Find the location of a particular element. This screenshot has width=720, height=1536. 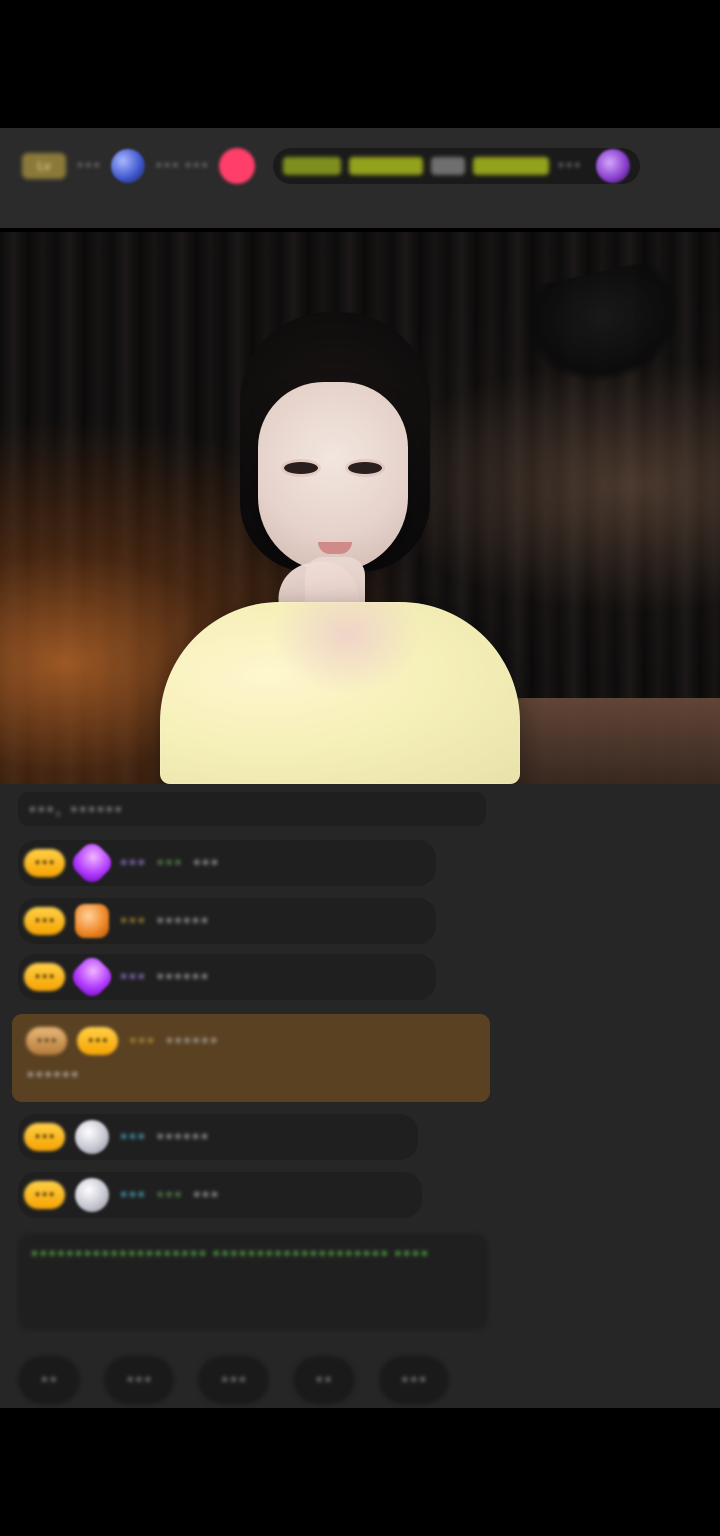

orange-badge-icon is located at coordinates (92, 921).